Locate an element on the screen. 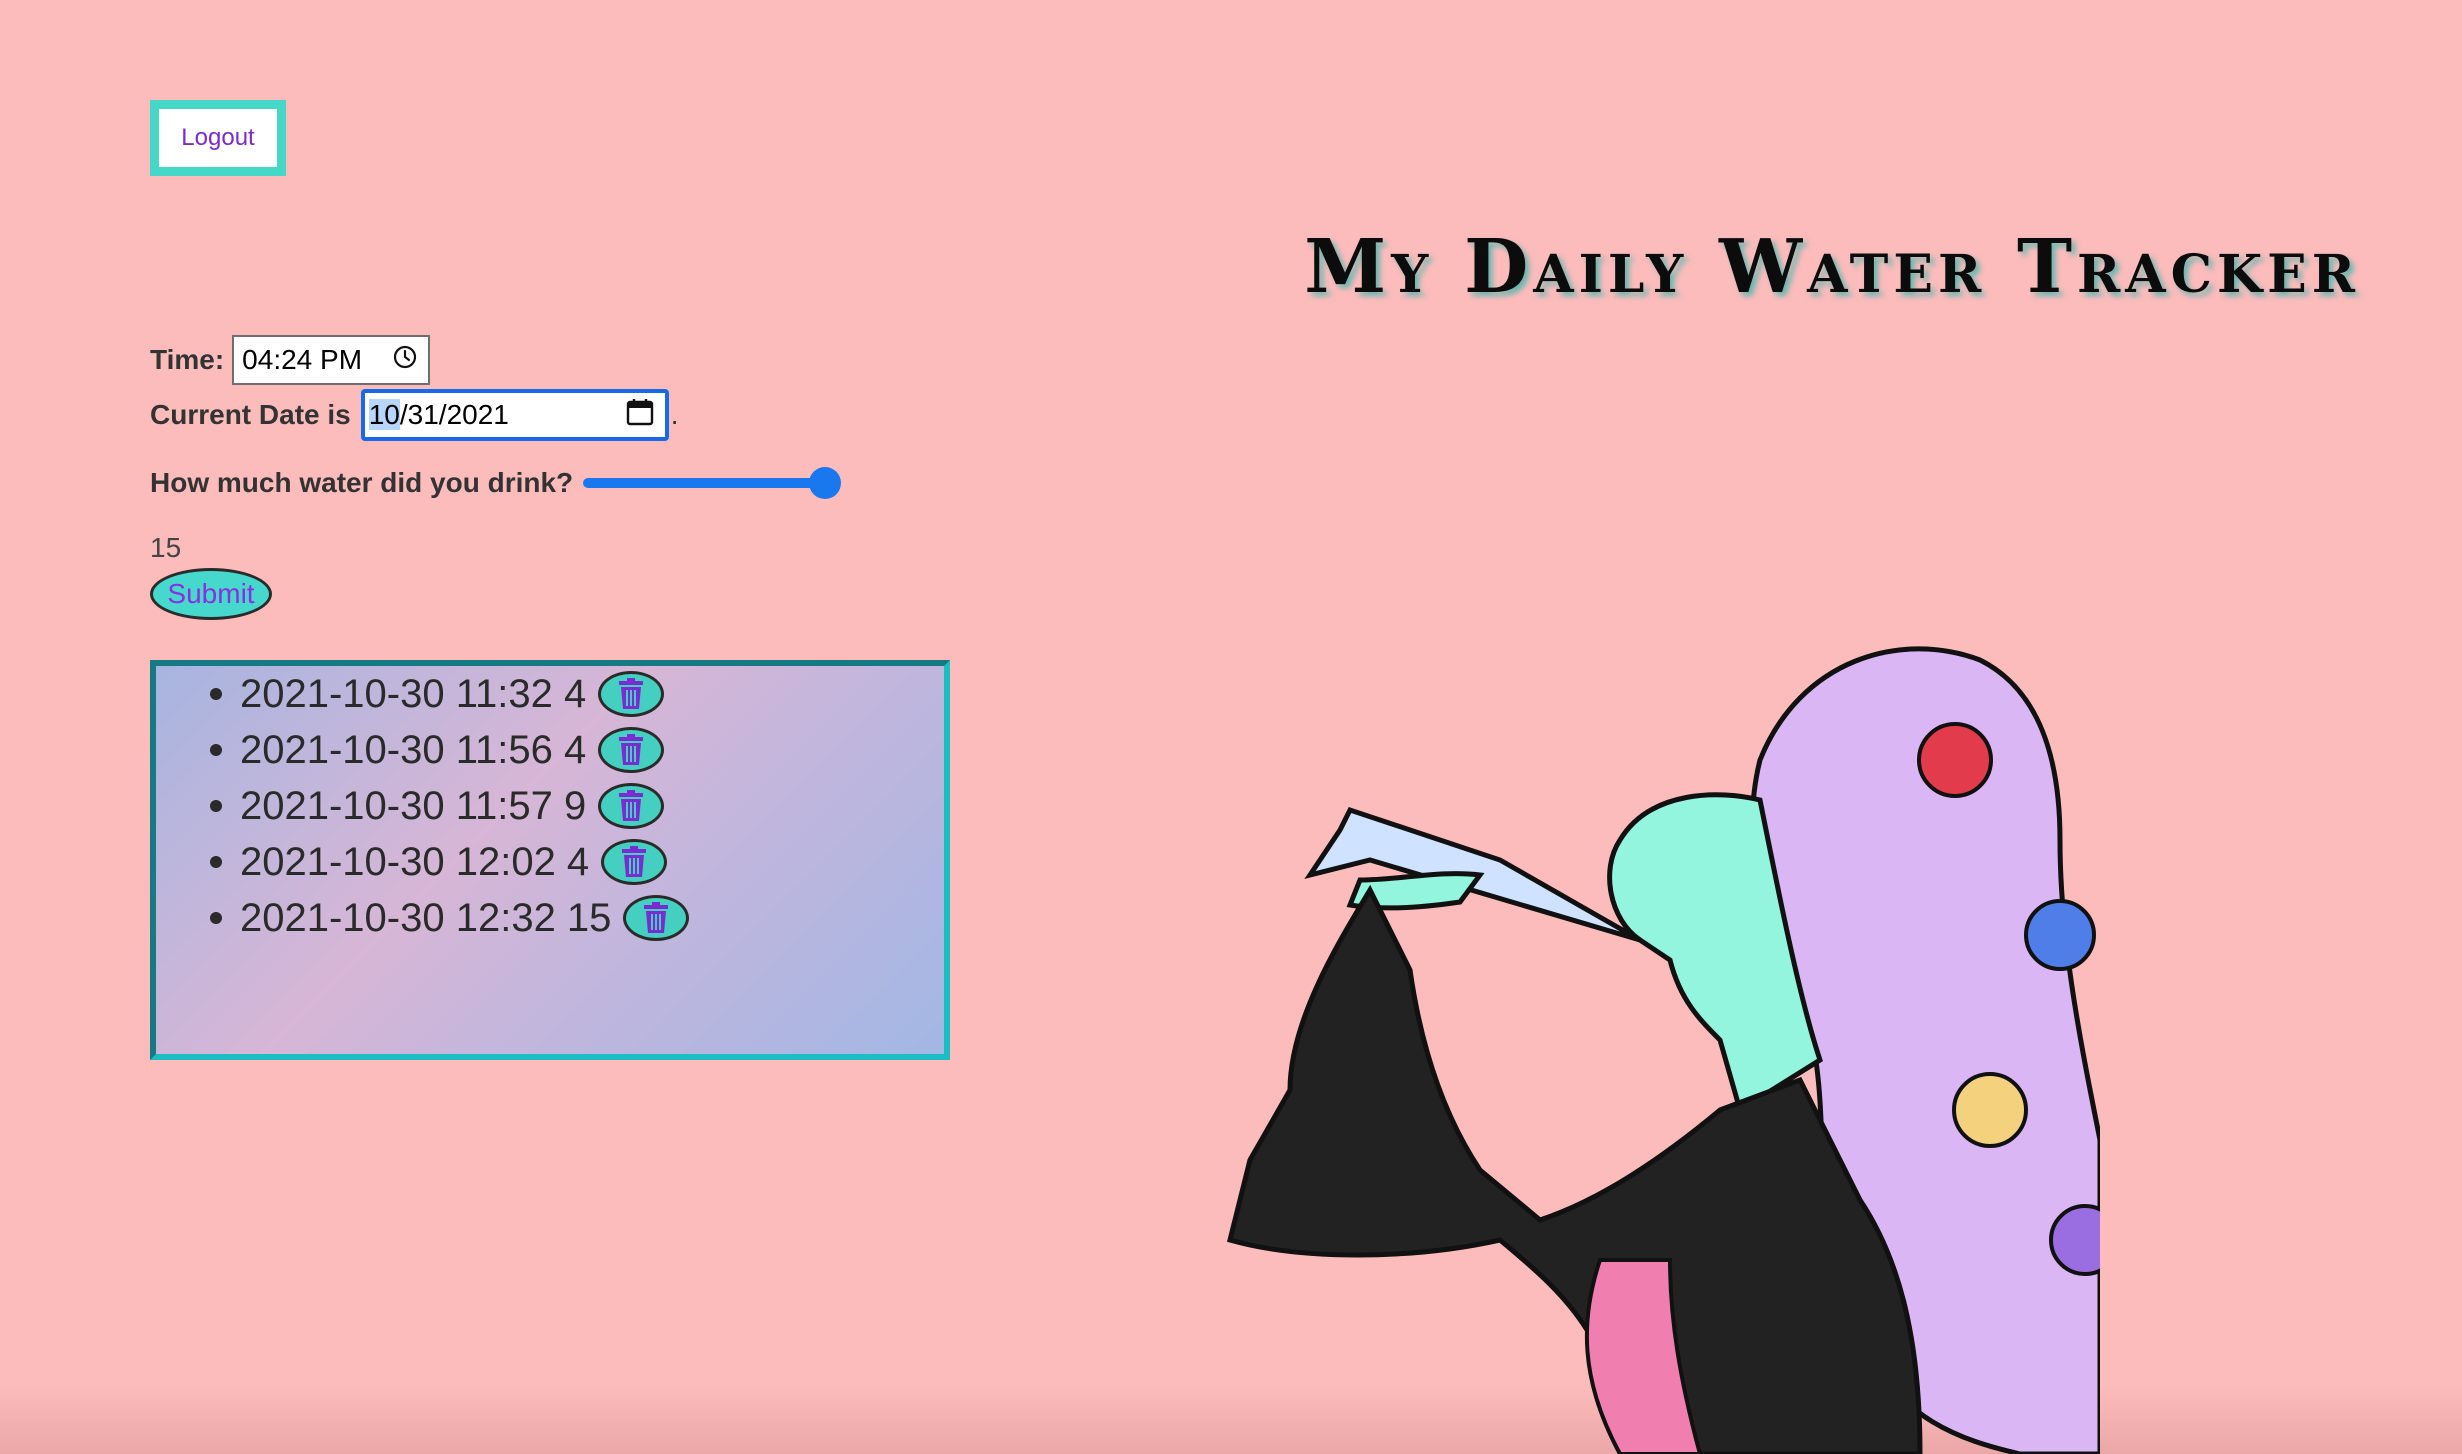 This screenshot has height=1454, width=2462. entry-row: 2021-10-30 11:57 9 is located at coordinates (452, 806).